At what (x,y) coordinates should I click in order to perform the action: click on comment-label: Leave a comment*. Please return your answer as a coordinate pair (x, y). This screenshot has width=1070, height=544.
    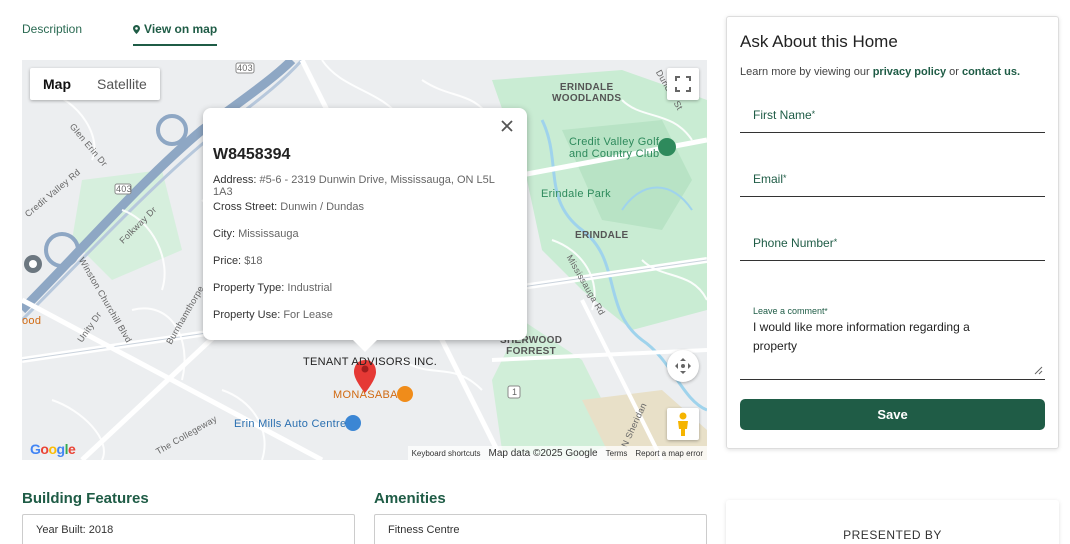
    Looking at the image, I should click on (892, 298).